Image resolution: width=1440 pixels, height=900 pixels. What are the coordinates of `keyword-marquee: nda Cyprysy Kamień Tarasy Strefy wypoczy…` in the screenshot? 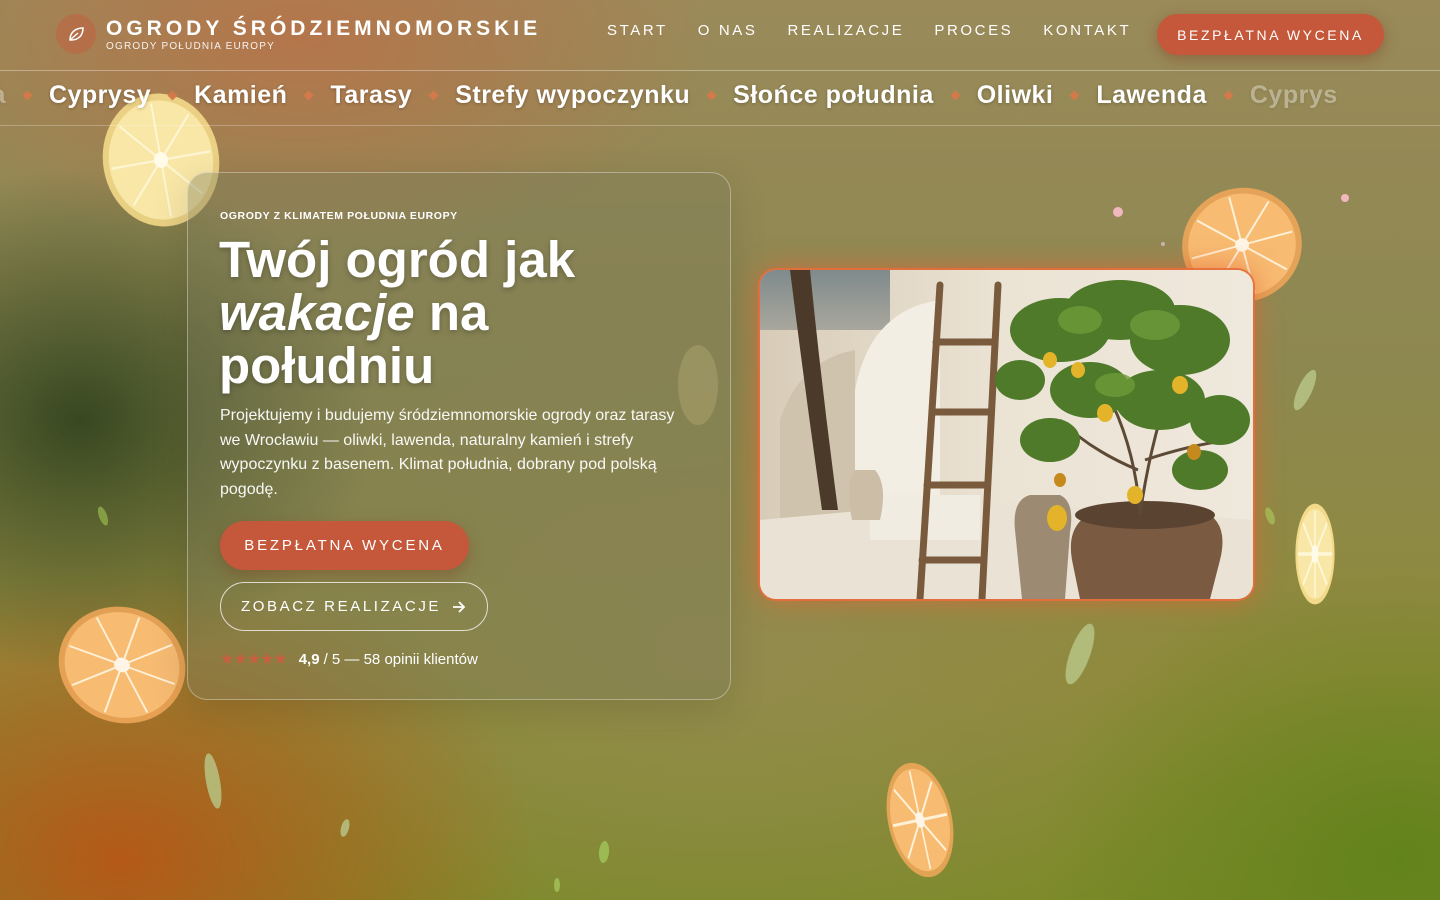 It's located at (720, 98).